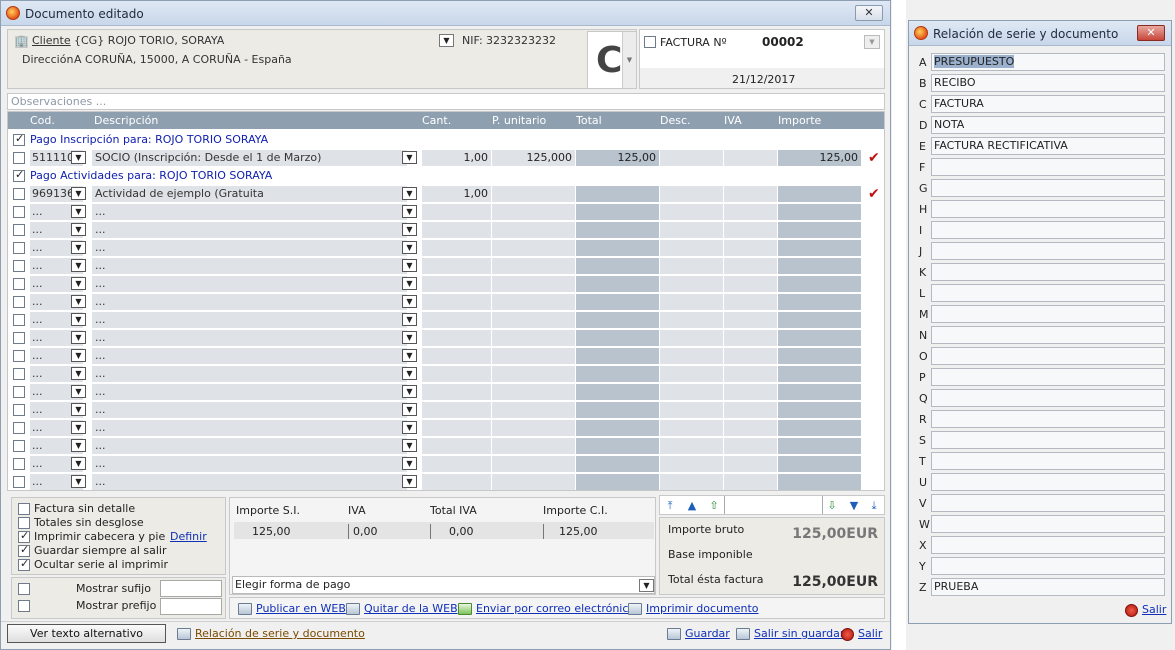  Describe the element at coordinates (51, 40) in the screenshot. I see `client-link: Cliente` at that location.